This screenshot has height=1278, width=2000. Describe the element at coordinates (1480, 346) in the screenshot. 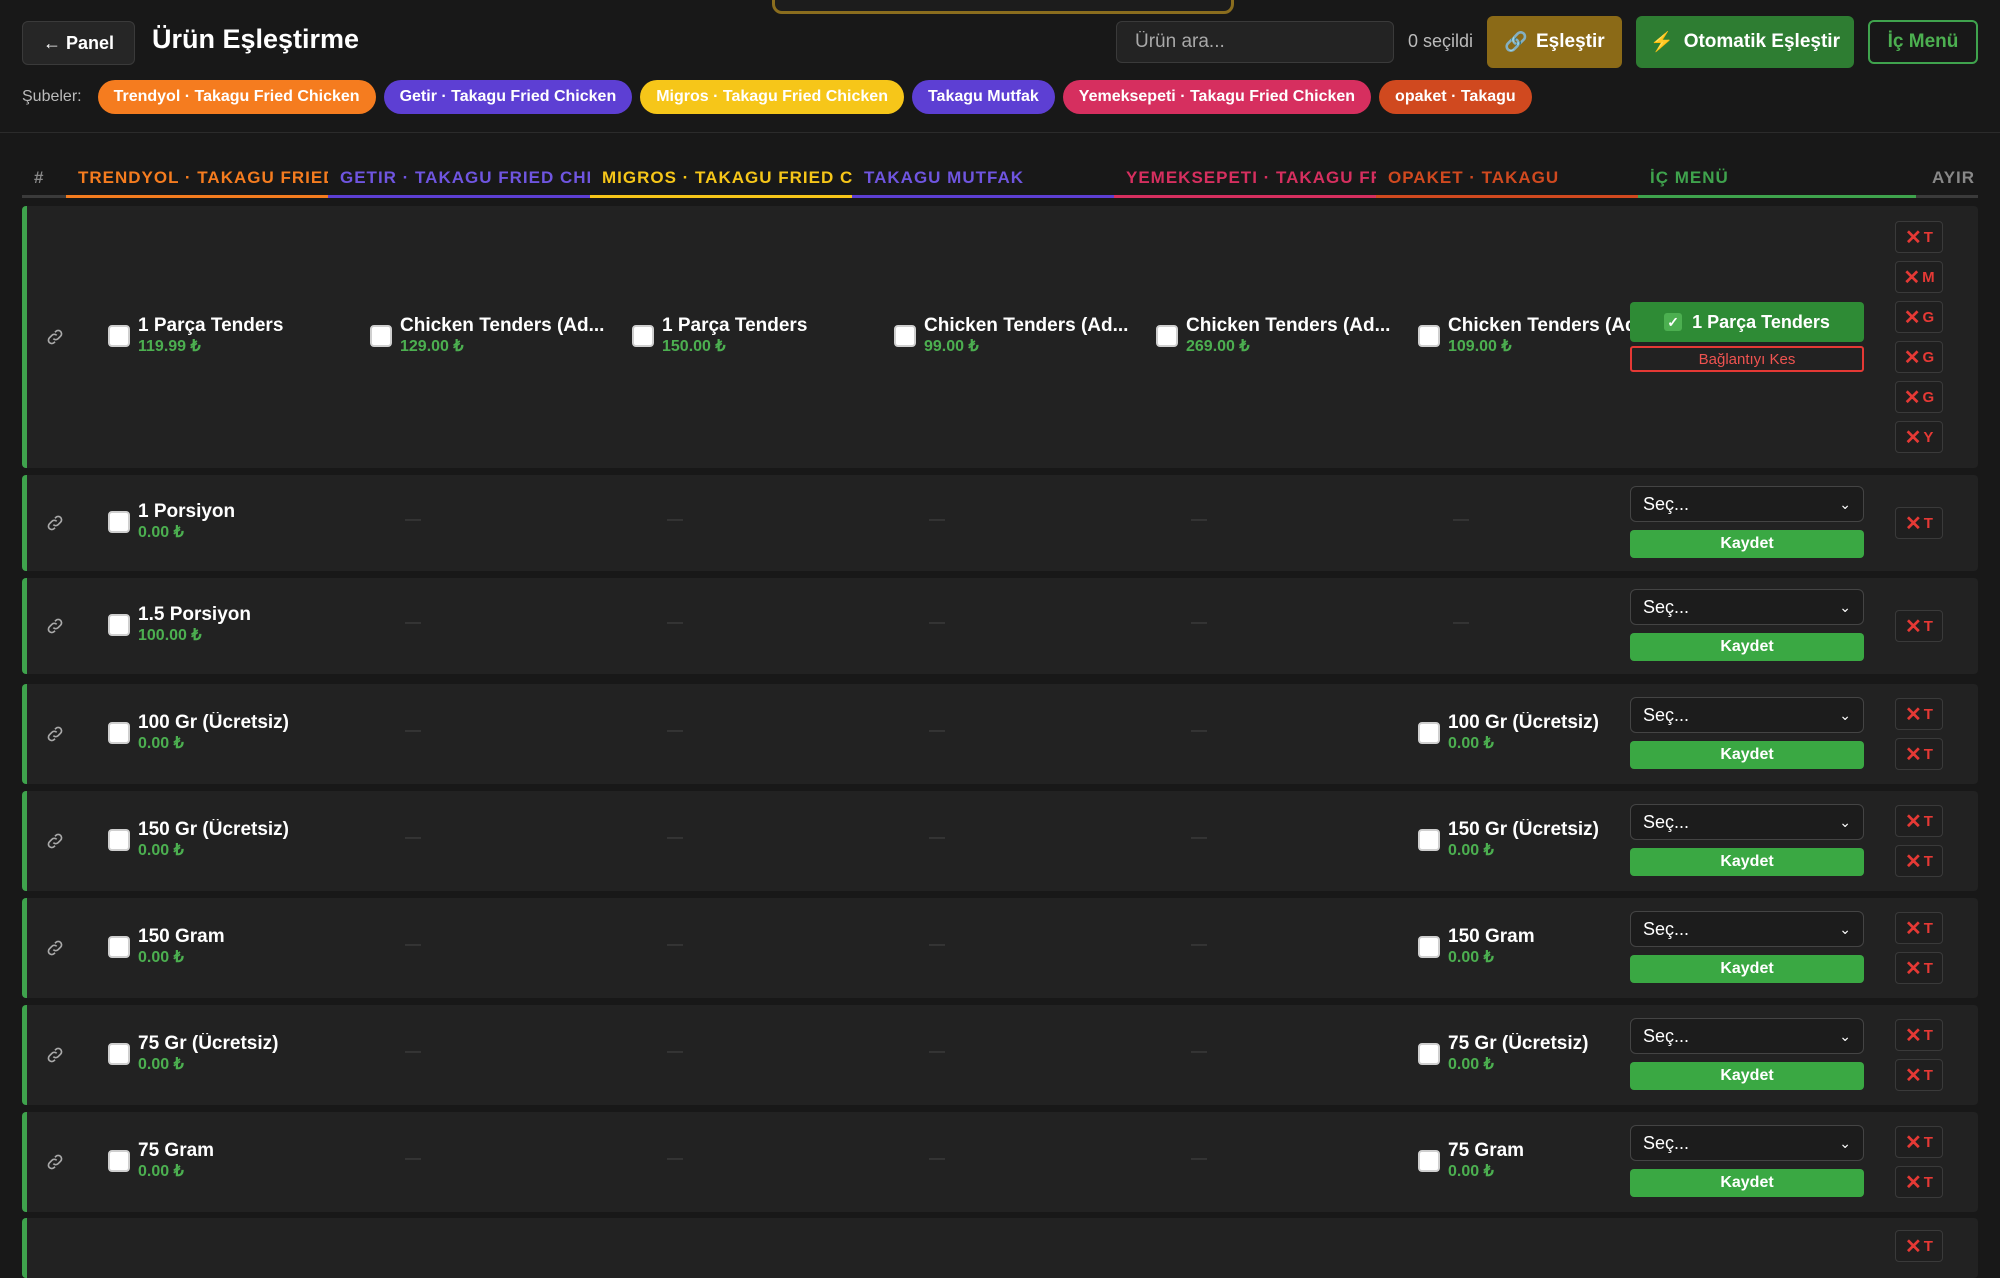

I see `product-price: 109.00 ₺` at that location.